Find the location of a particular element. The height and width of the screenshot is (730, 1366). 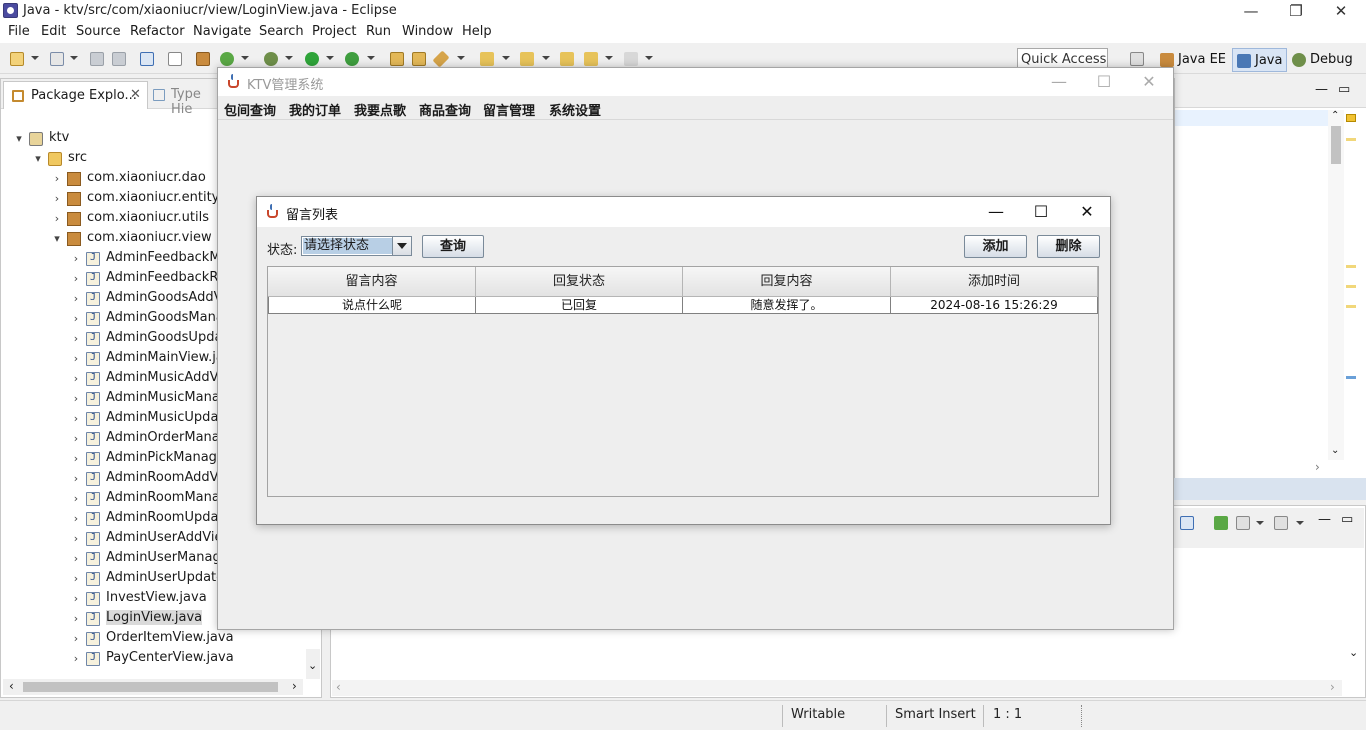

tree-horizontal-scrollbar: ‹ › is located at coordinates (153, 687).